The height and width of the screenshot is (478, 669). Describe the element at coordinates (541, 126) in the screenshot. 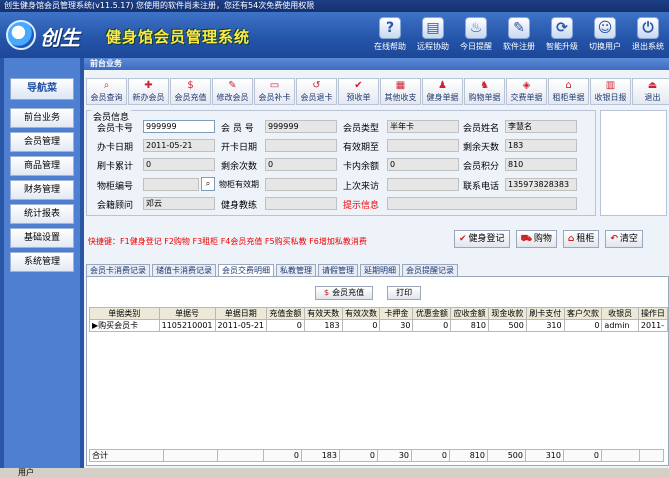

I see `member-name-field: 李慧名` at that location.